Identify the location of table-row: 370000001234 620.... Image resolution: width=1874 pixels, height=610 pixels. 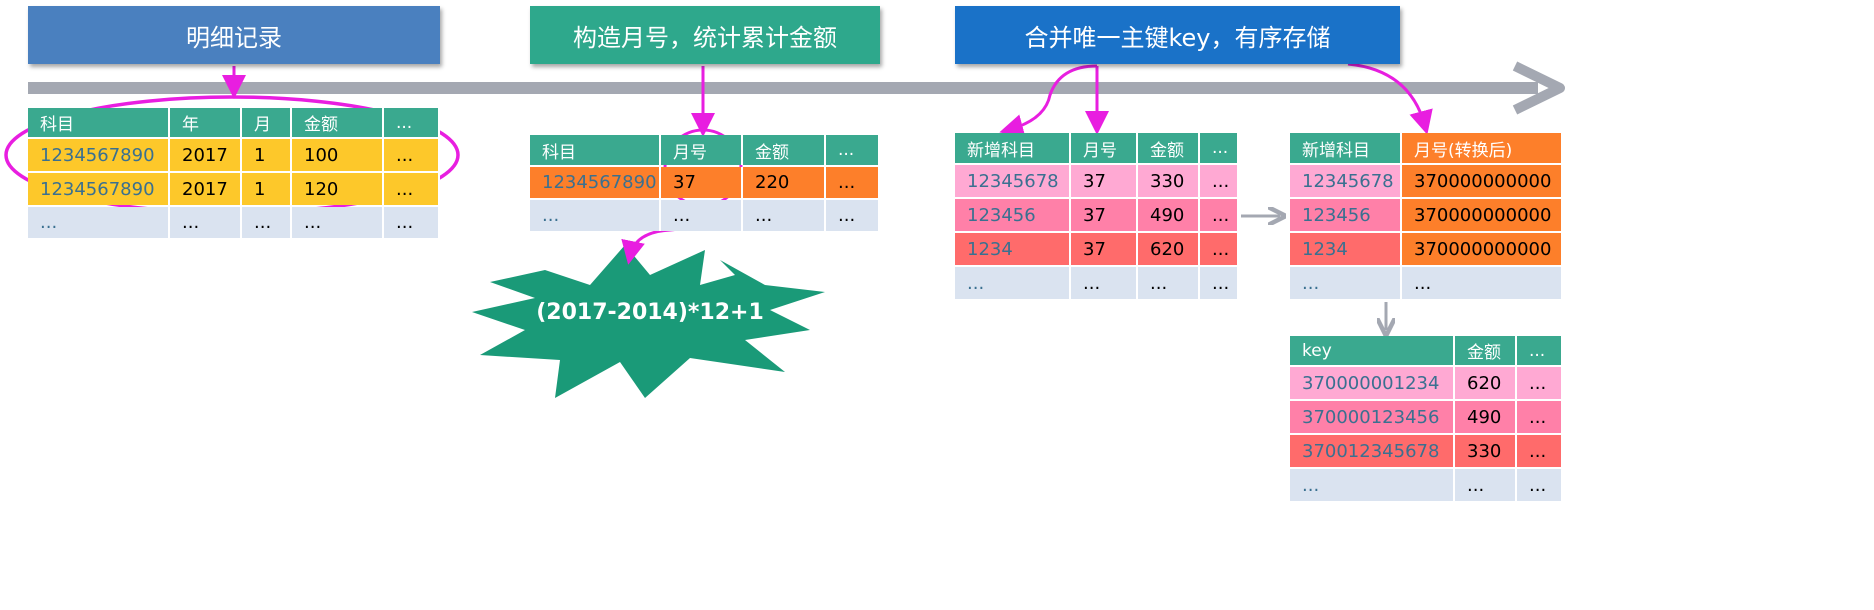
(1426, 383).